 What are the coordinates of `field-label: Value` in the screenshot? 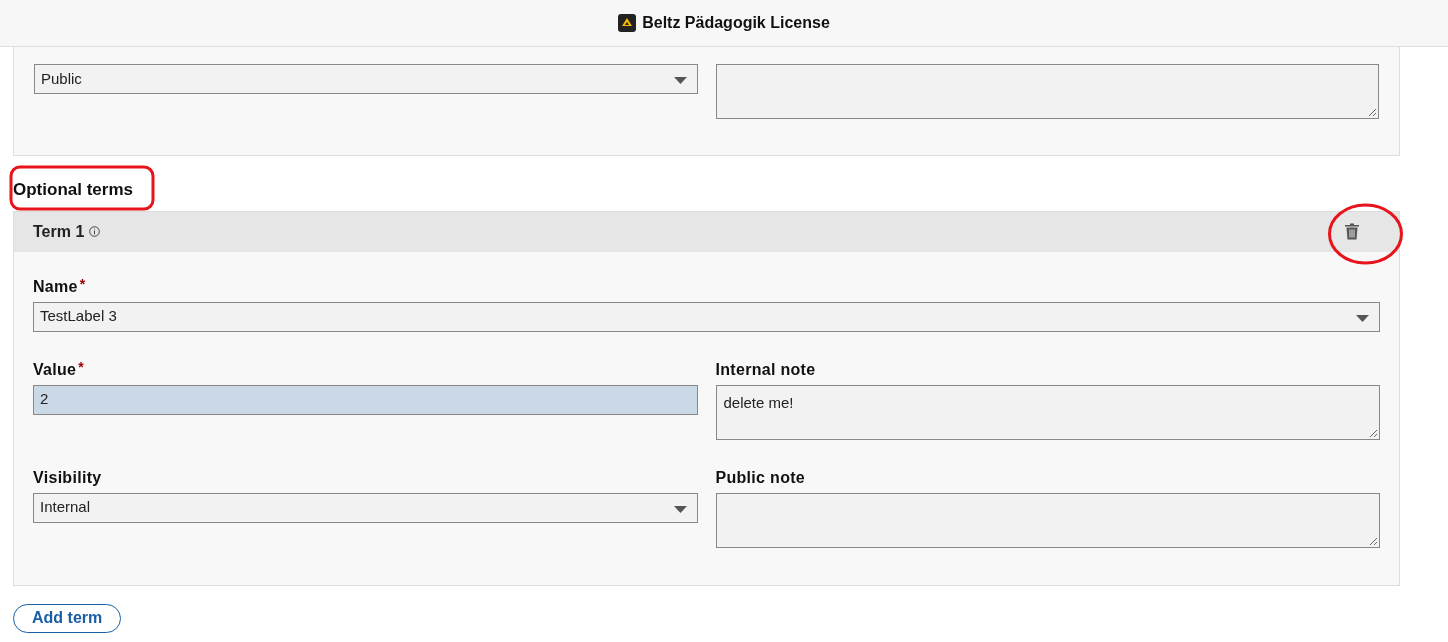 It's located at (55, 369).